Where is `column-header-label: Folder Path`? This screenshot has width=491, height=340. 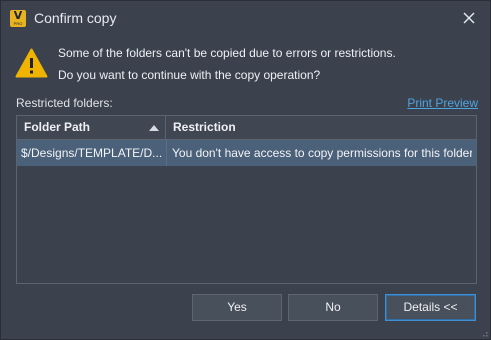
column-header-label: Folder Path is located at coordinates (57, 127).